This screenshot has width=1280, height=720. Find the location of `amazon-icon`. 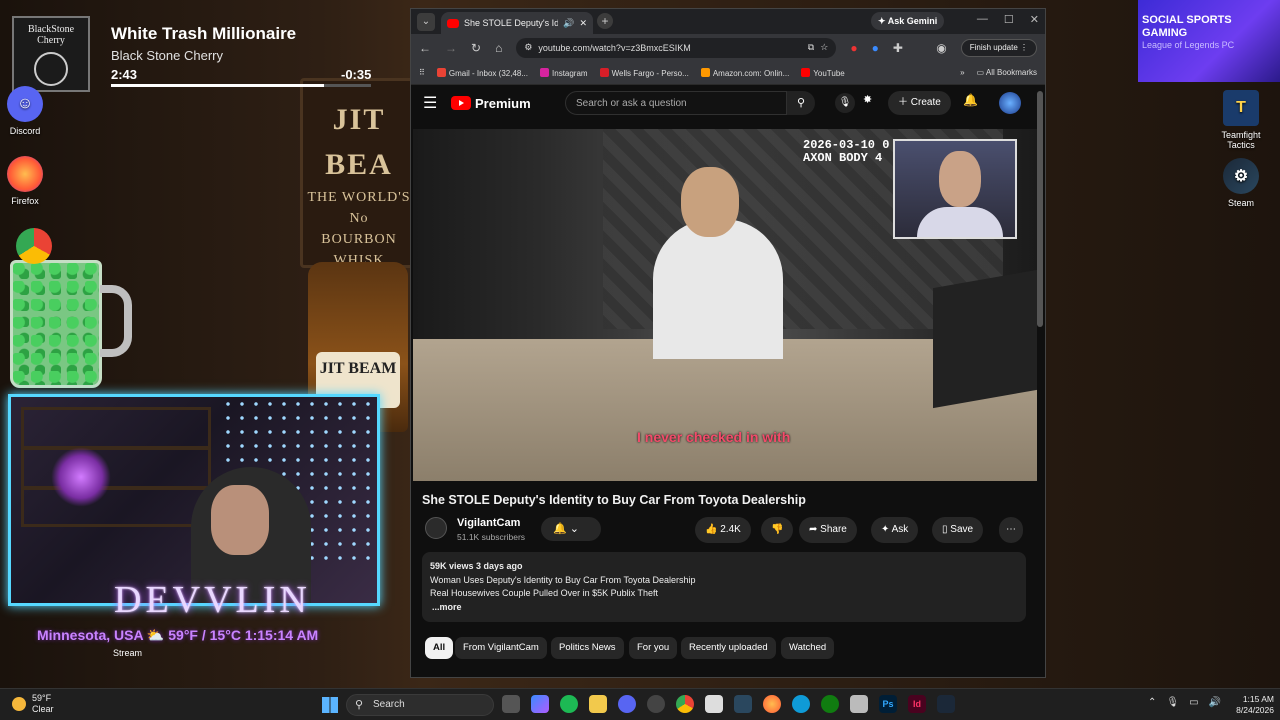

amazon-icon is located at coordinates (705, 72).